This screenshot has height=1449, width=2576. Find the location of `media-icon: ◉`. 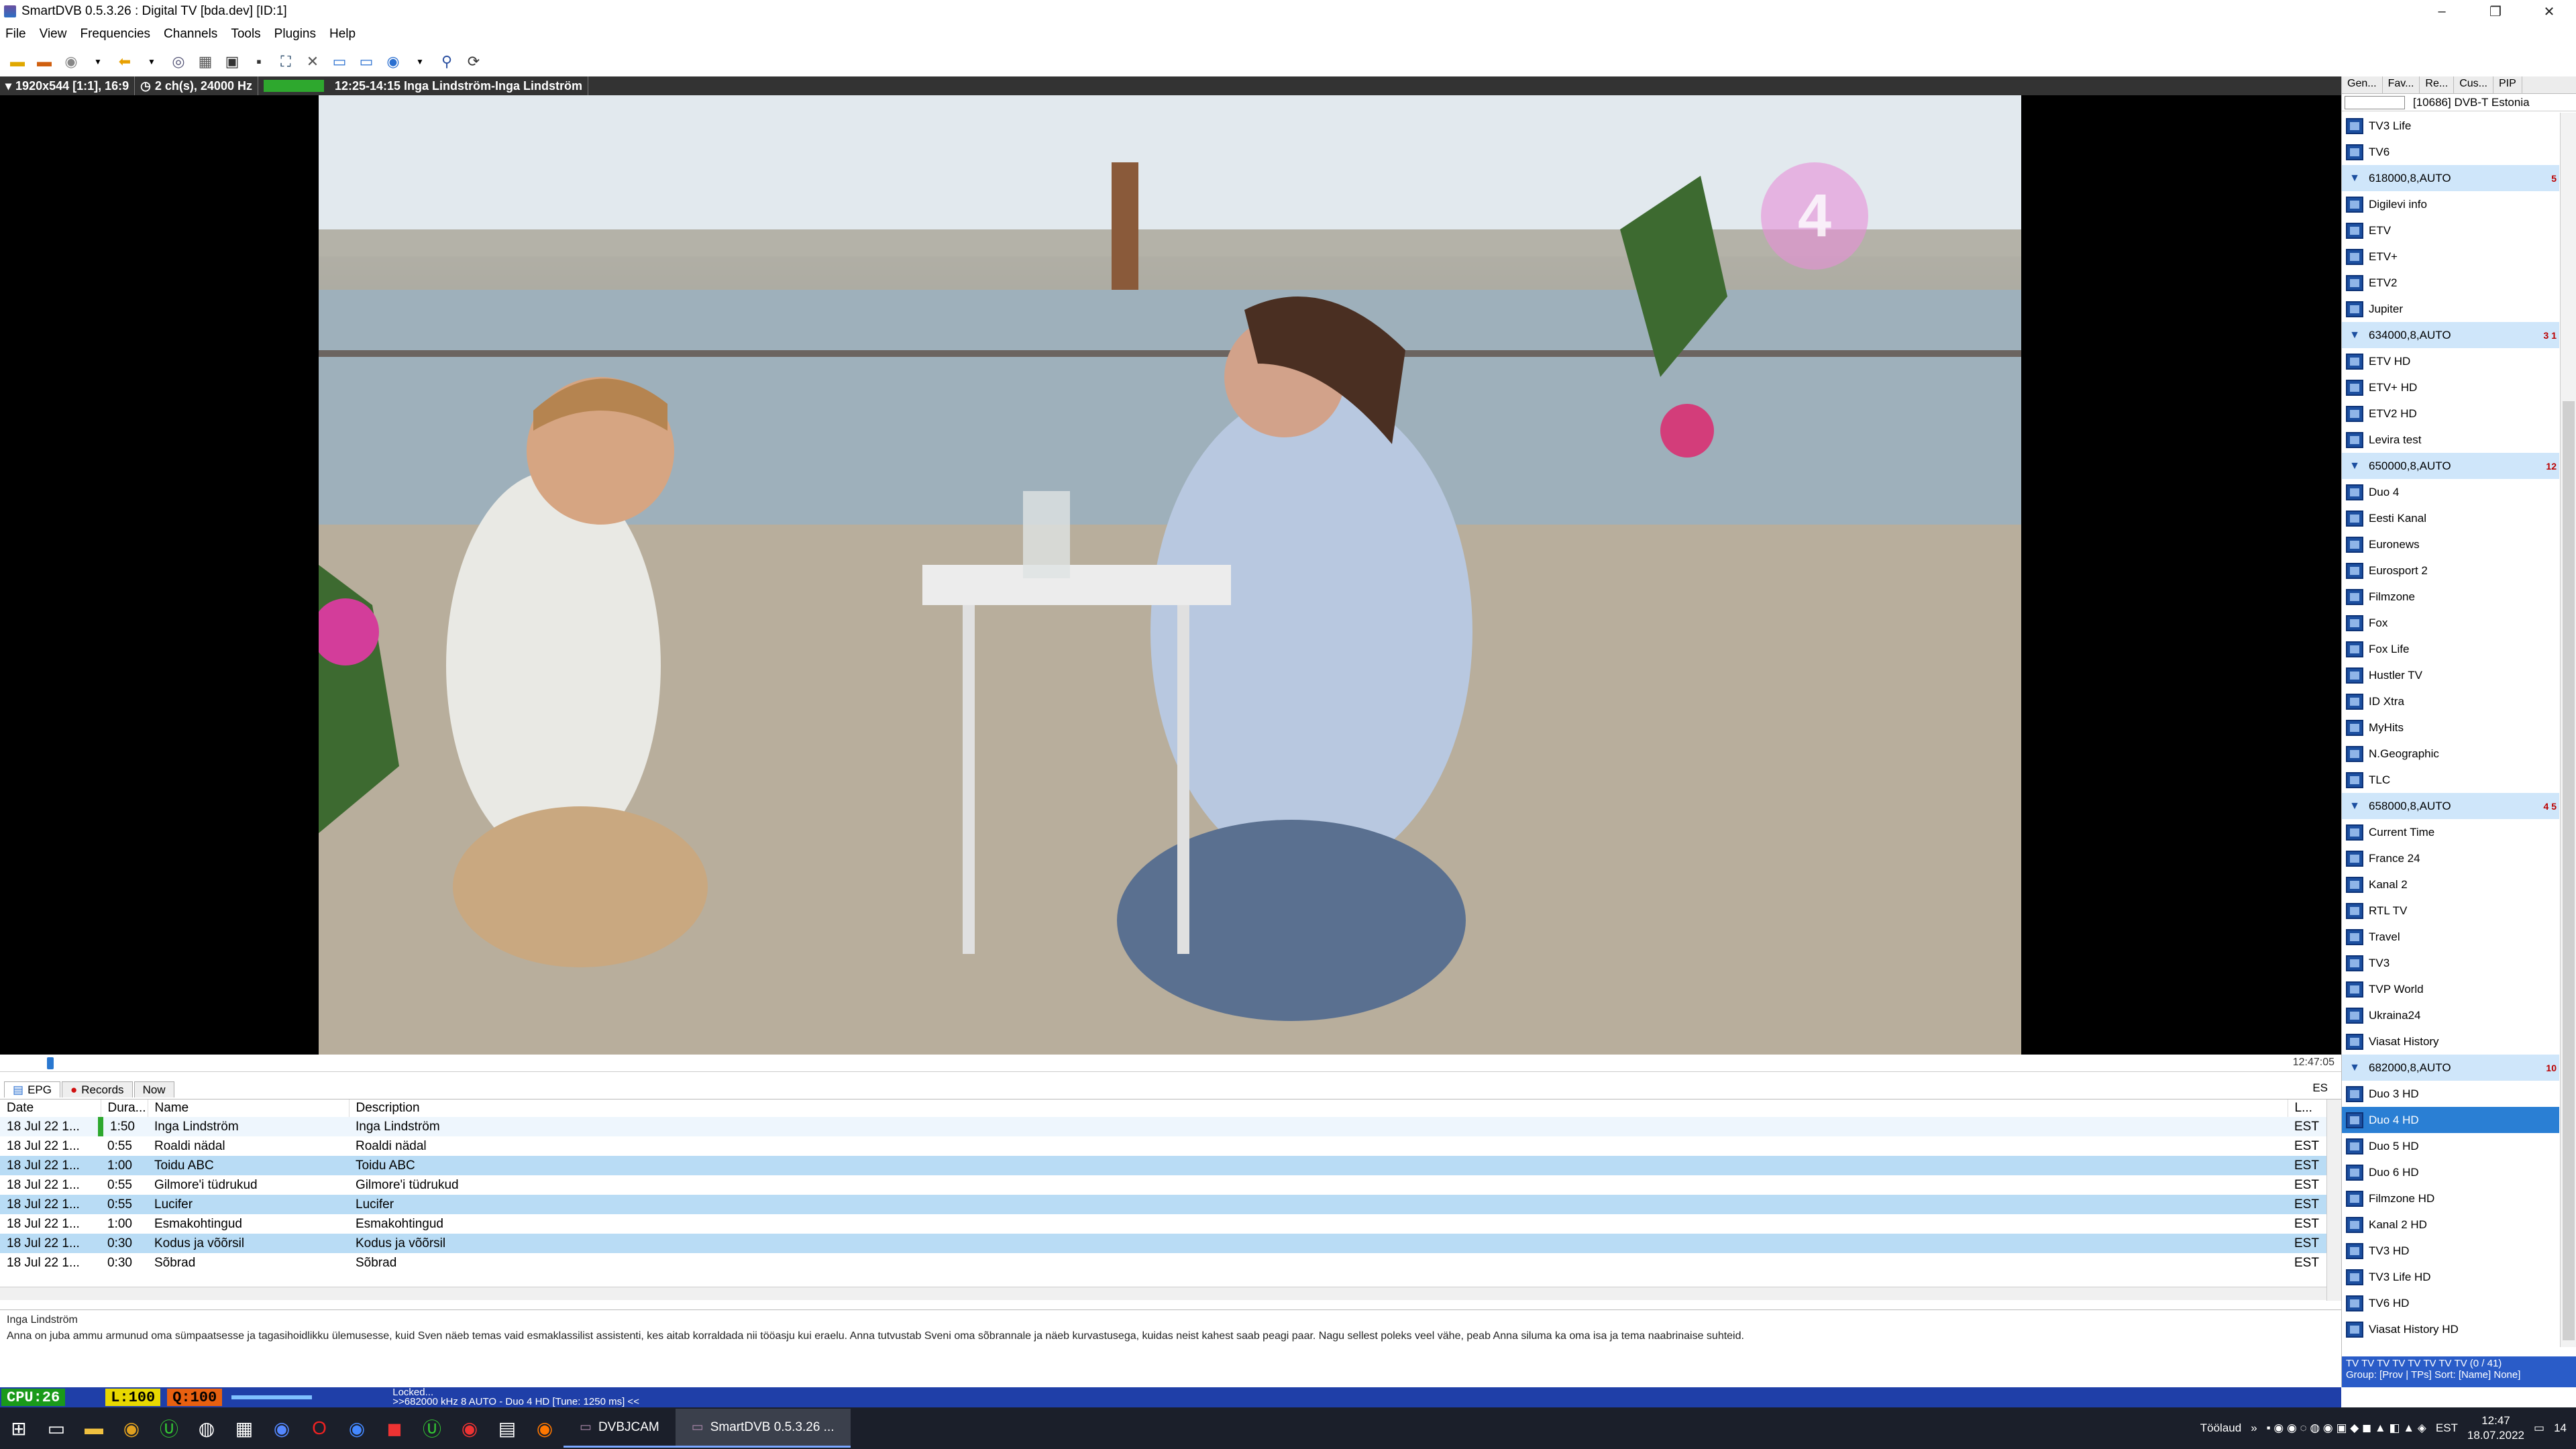

media-icon: ◉ is located at coordinates (282, 1428).